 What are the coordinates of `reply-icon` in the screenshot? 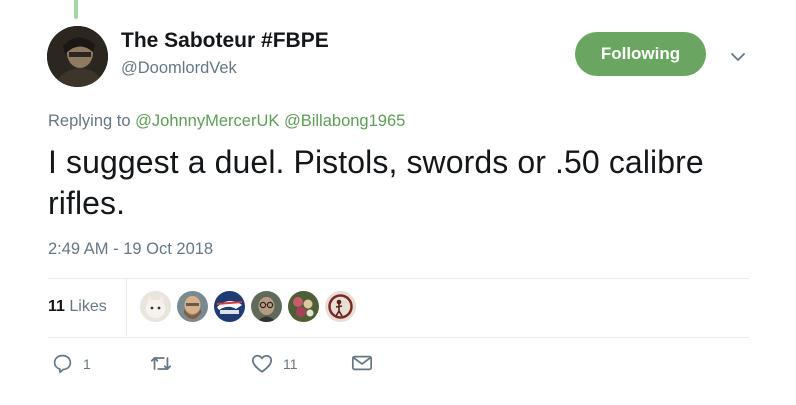 It's located at (62, 364).